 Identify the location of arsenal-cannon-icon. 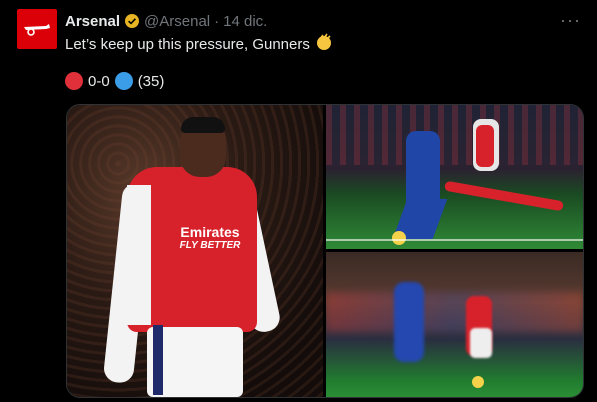
(37, 30).